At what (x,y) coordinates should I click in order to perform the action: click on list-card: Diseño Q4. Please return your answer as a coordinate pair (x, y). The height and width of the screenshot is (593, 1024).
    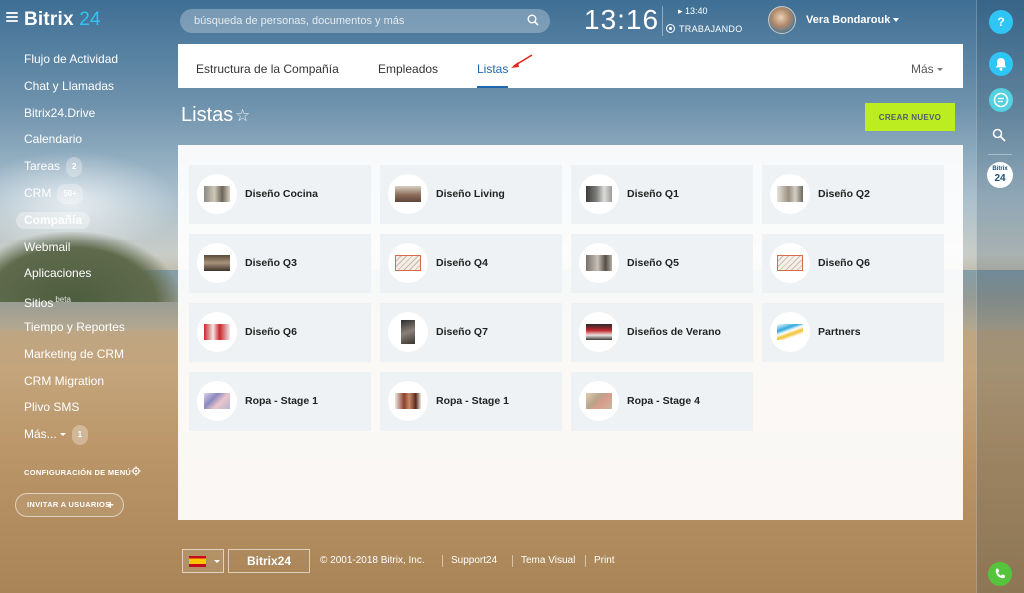
    Looking at the image, I should click on (471, 263).